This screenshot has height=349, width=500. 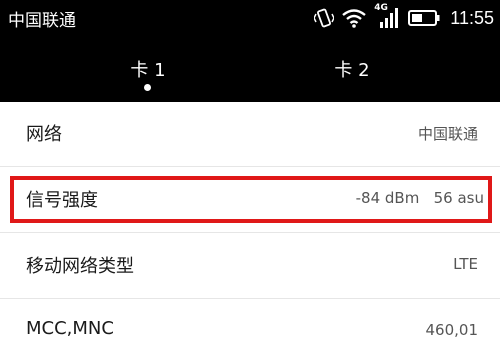 What do you see at coordinates (251, 199) in the screenshot?
I see `highlight-box` at bounding box center [251, 199].